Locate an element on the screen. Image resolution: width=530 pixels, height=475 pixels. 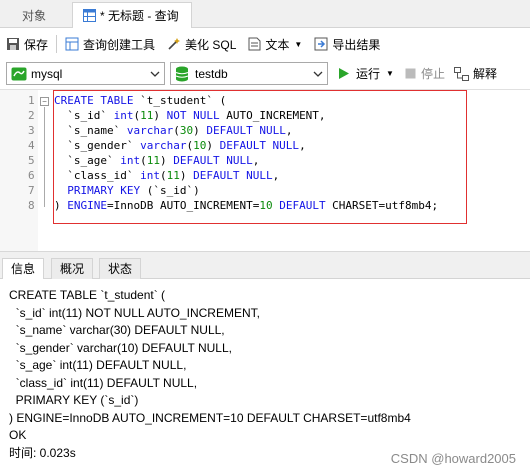
query-builder-button: 查询创建工具 is located at coordinates (110, 44).